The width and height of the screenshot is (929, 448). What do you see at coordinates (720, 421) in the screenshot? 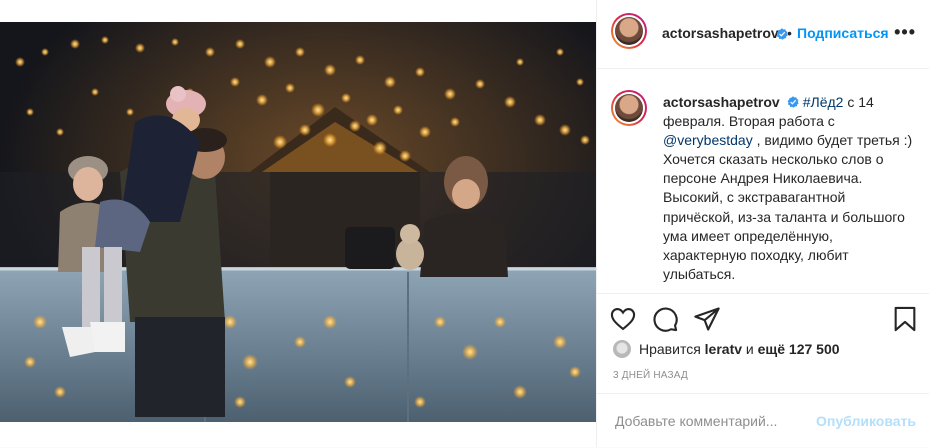
I see `comment-input` at bounding box center [720, 421].